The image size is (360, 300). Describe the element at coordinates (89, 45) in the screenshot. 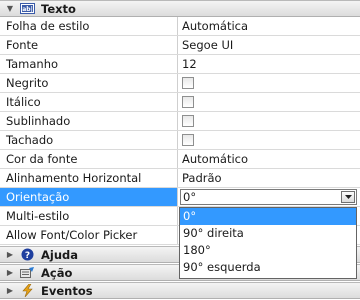

I see `property-label: Fonte` at that location.